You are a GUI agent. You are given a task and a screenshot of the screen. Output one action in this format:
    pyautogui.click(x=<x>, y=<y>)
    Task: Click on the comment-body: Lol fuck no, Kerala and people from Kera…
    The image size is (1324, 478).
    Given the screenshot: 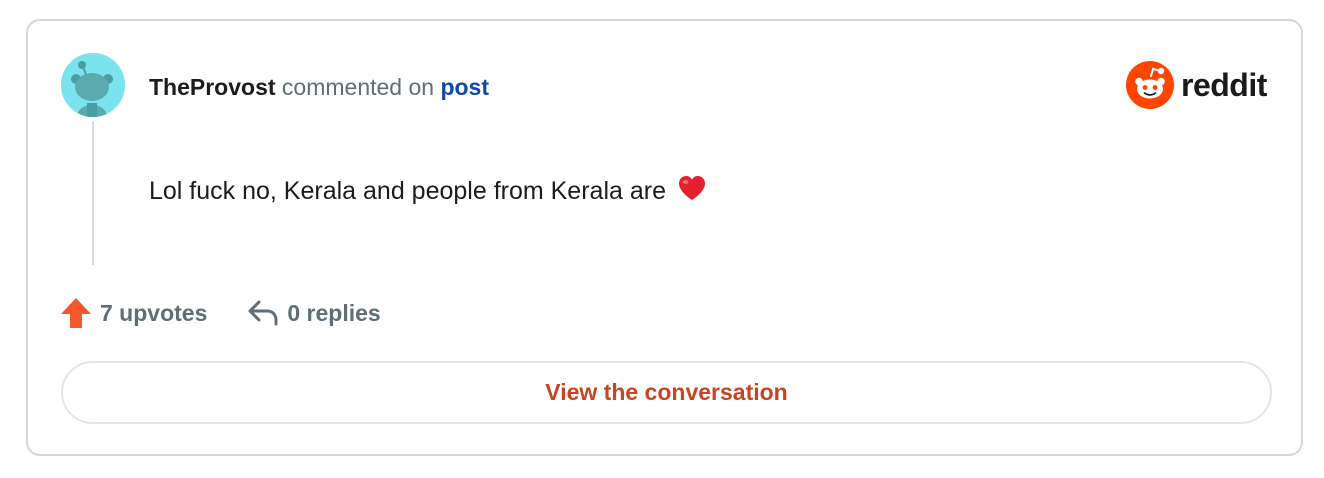 What is the action you would take?
    pyautogui.click(x=428, y=190)
    